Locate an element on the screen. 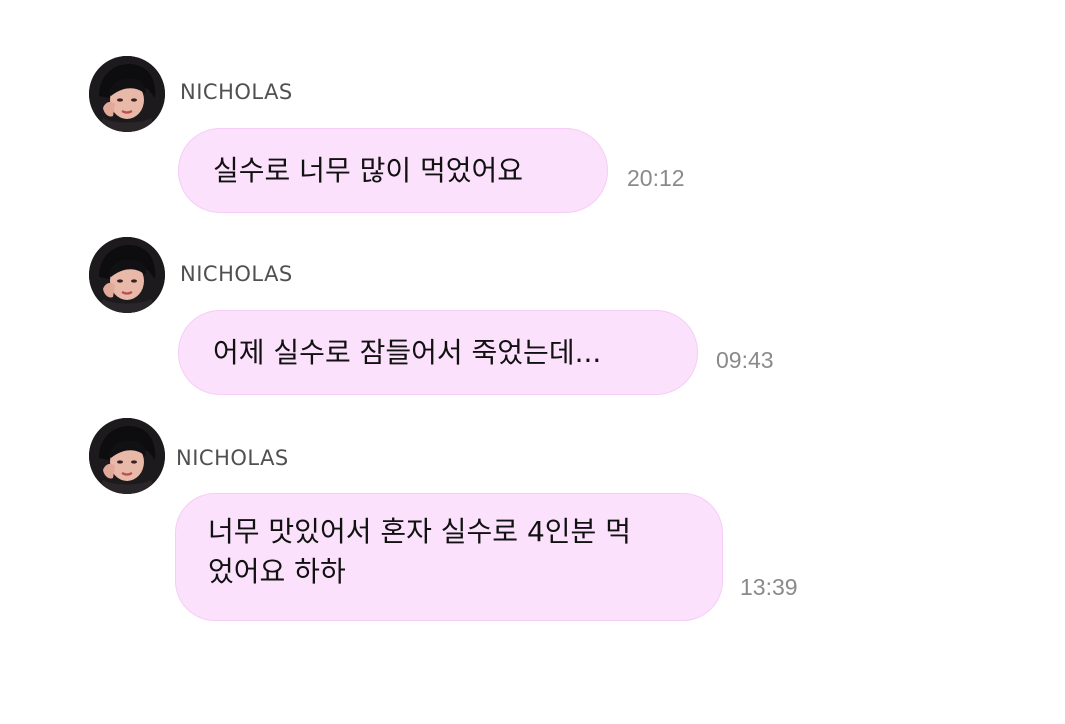 The image size is (1065, 724). message-bubble: 너무 맛있어서 혼자 실수로 4인분 먹 었어요 하하 is located at coordinates (449, 557).